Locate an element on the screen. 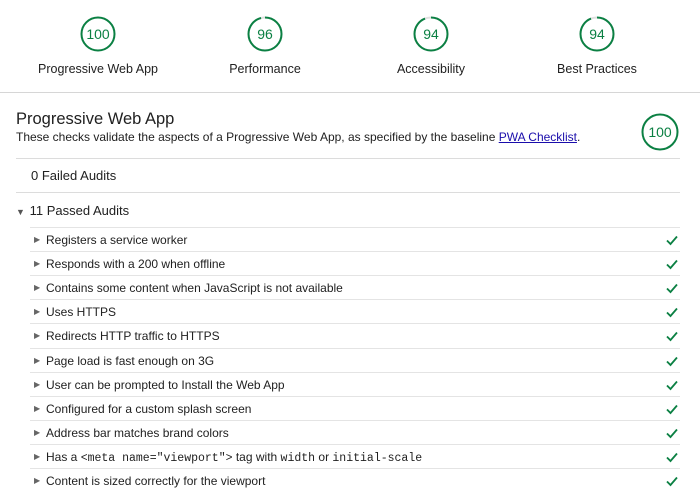 This screenshot has height=499, width=700. gauge-label: Best Practices is located at coordinates (597, 69).